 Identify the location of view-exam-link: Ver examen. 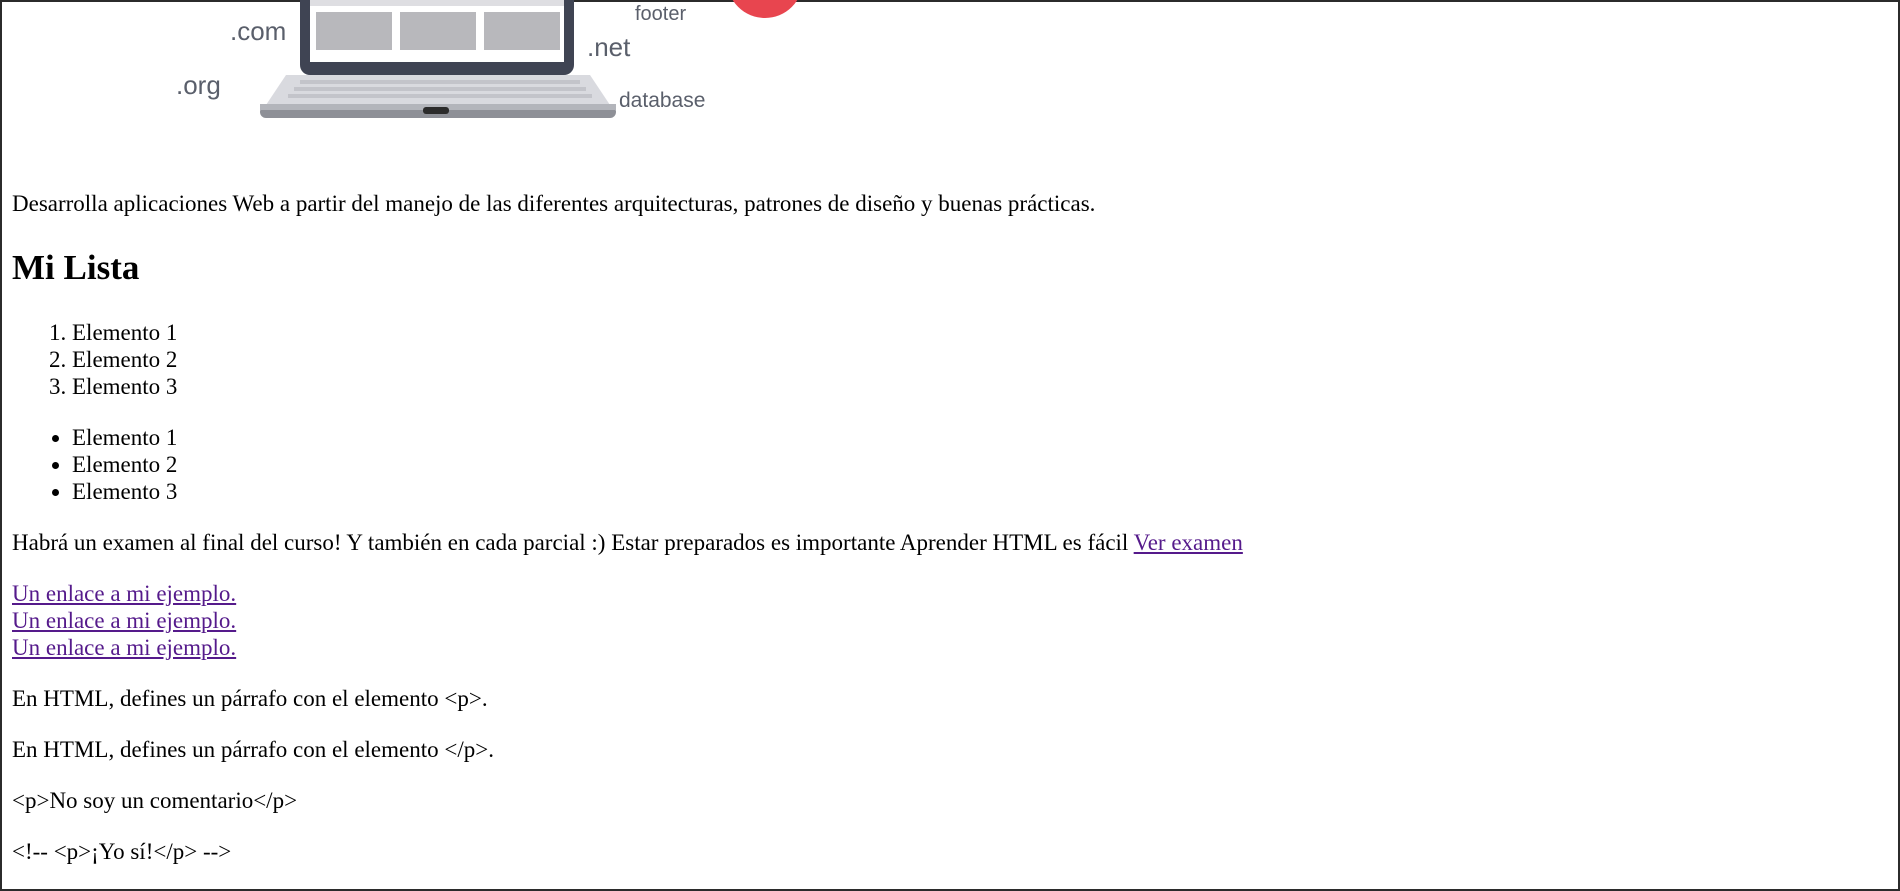
(1188, 542).